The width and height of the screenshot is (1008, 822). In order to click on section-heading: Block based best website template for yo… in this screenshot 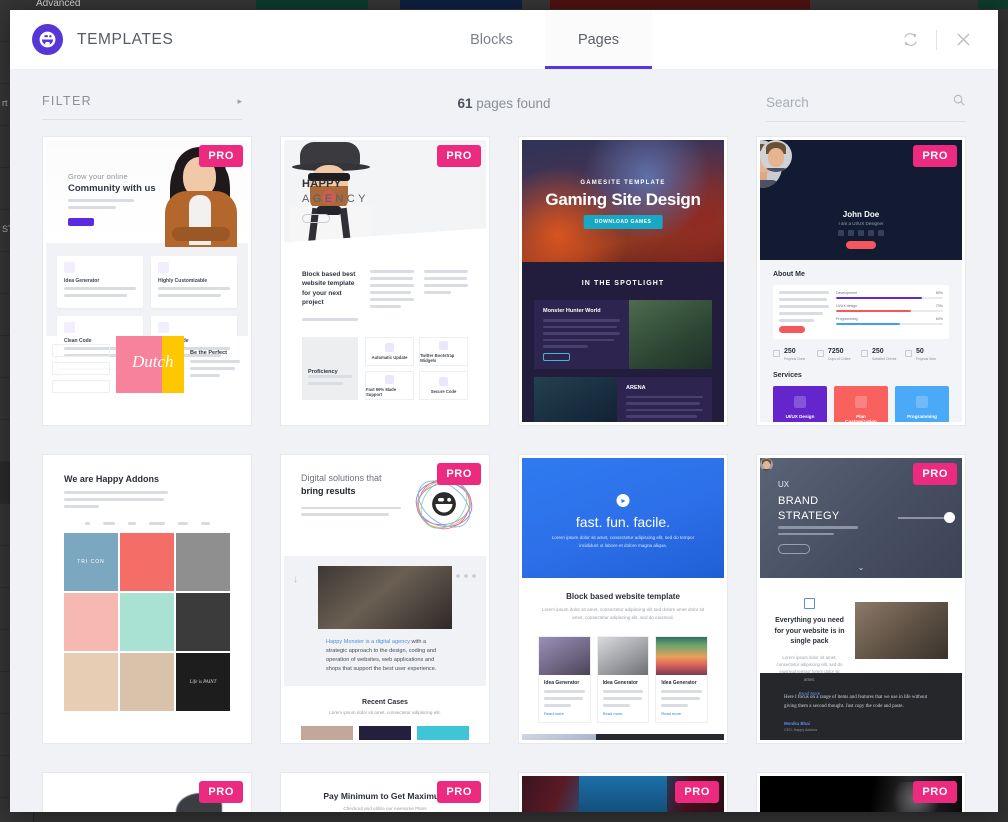, I will do `click(329, 289)`.